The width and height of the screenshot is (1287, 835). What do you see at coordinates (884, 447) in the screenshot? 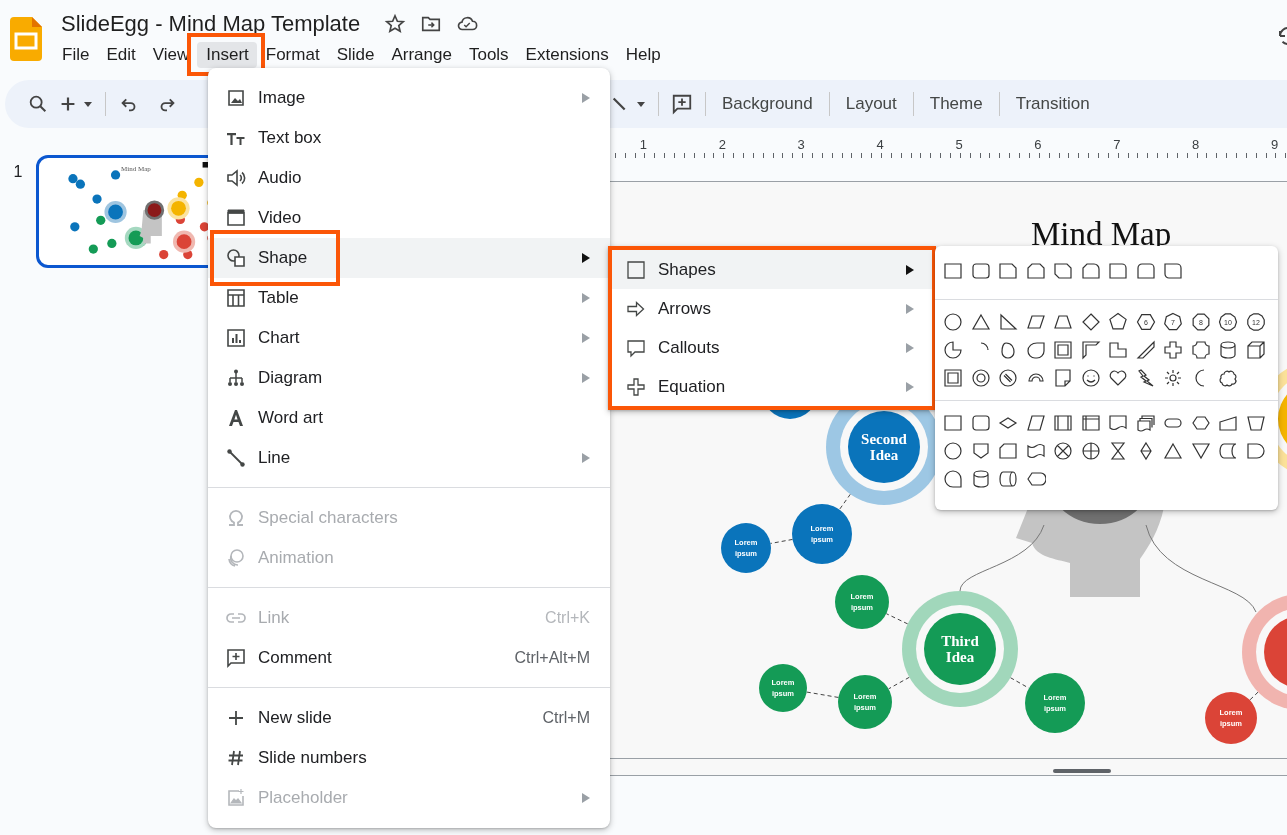
I see `node-label: Second Idea` at bounding box center [884, 447].